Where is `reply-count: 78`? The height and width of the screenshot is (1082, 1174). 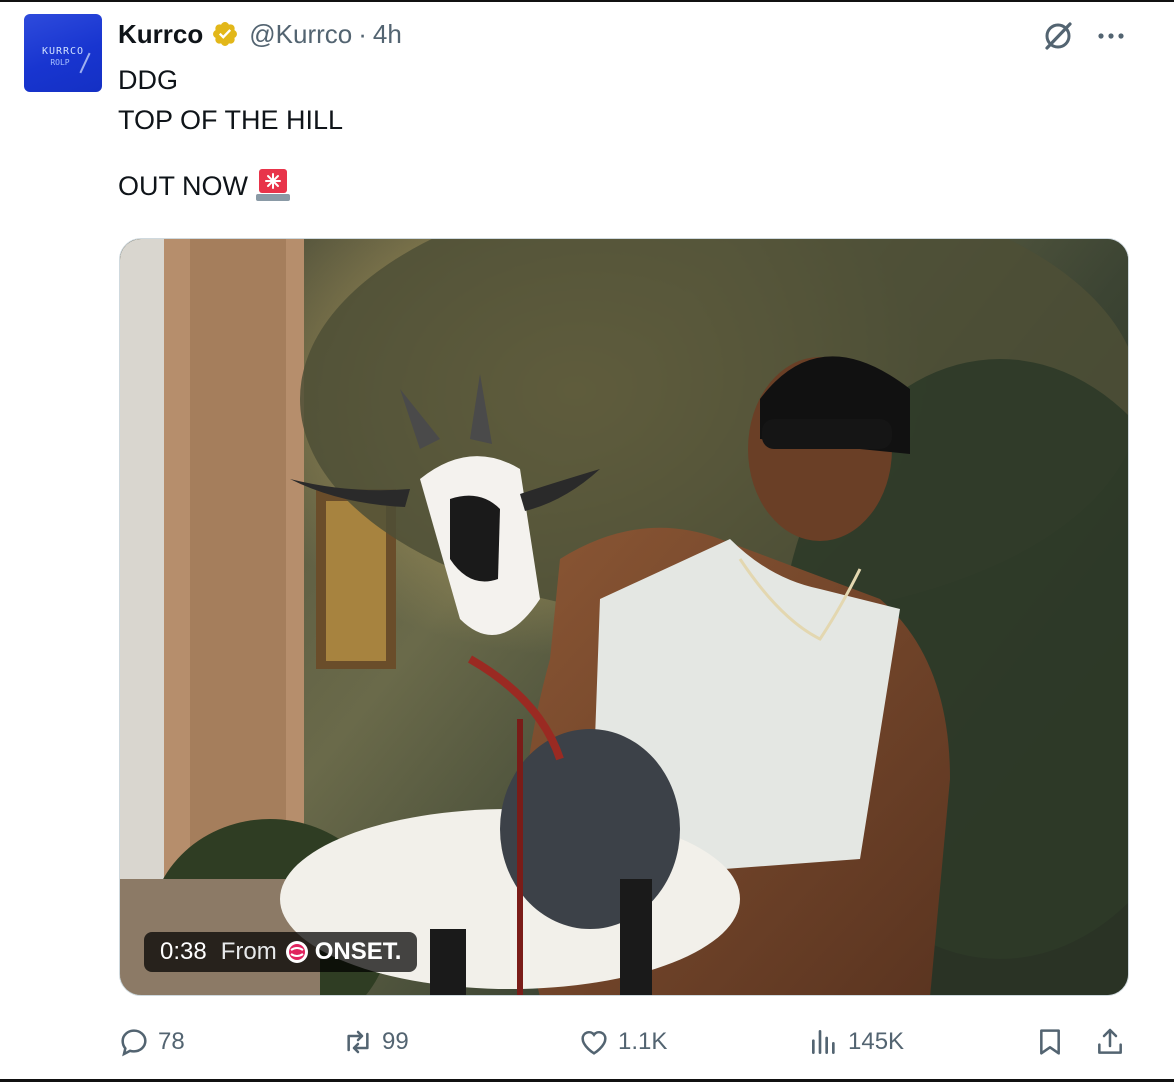 reply-count: 78 is located at coordinates (171, 1041).